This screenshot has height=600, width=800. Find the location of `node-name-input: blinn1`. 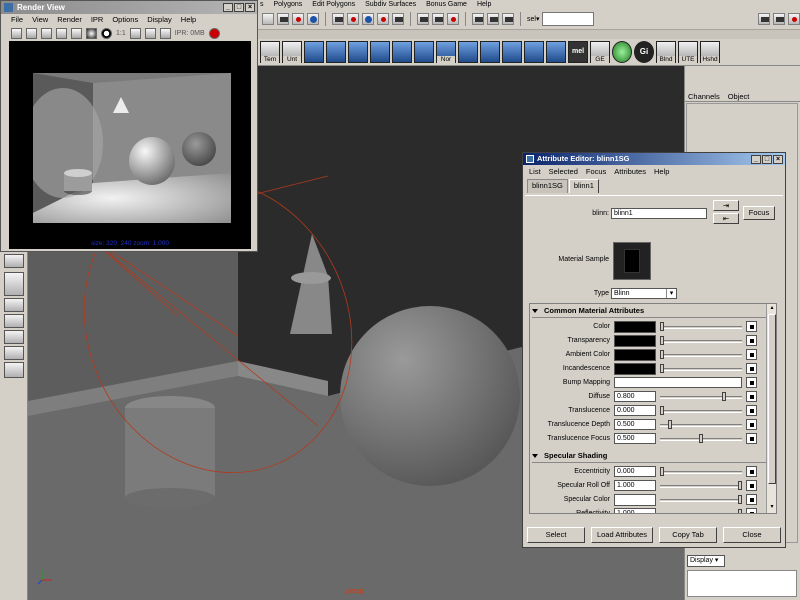

node-name-input: blinn1 is located at coordinates (659, 213).